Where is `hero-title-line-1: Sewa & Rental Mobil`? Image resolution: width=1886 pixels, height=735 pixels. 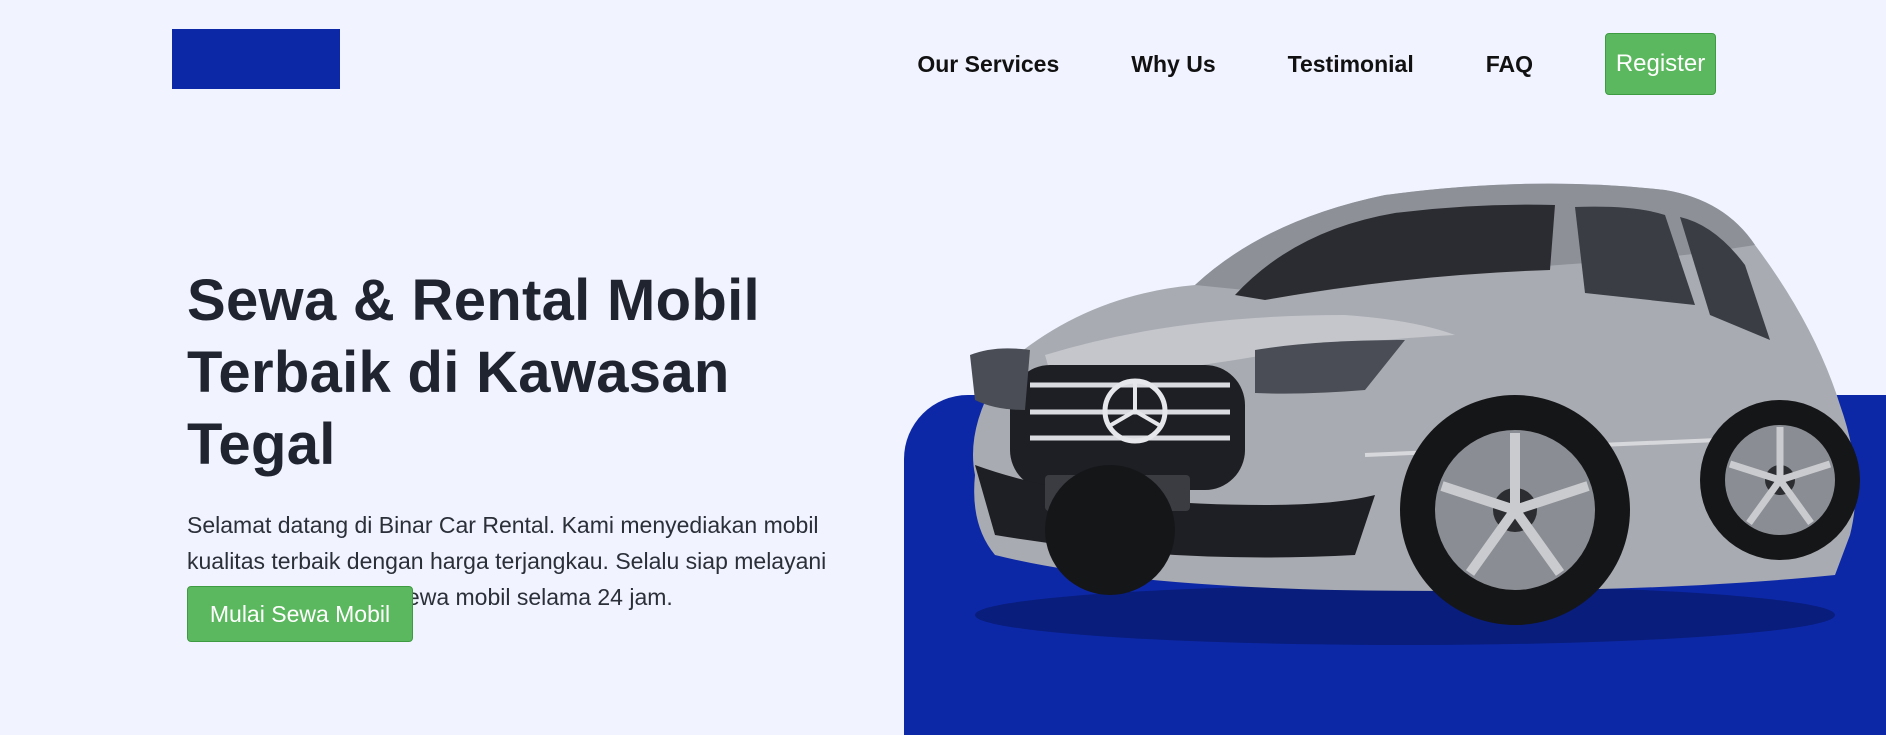 hero-title-line-1: Sewa & Rental Mobil is located at coordinates (473, 300).